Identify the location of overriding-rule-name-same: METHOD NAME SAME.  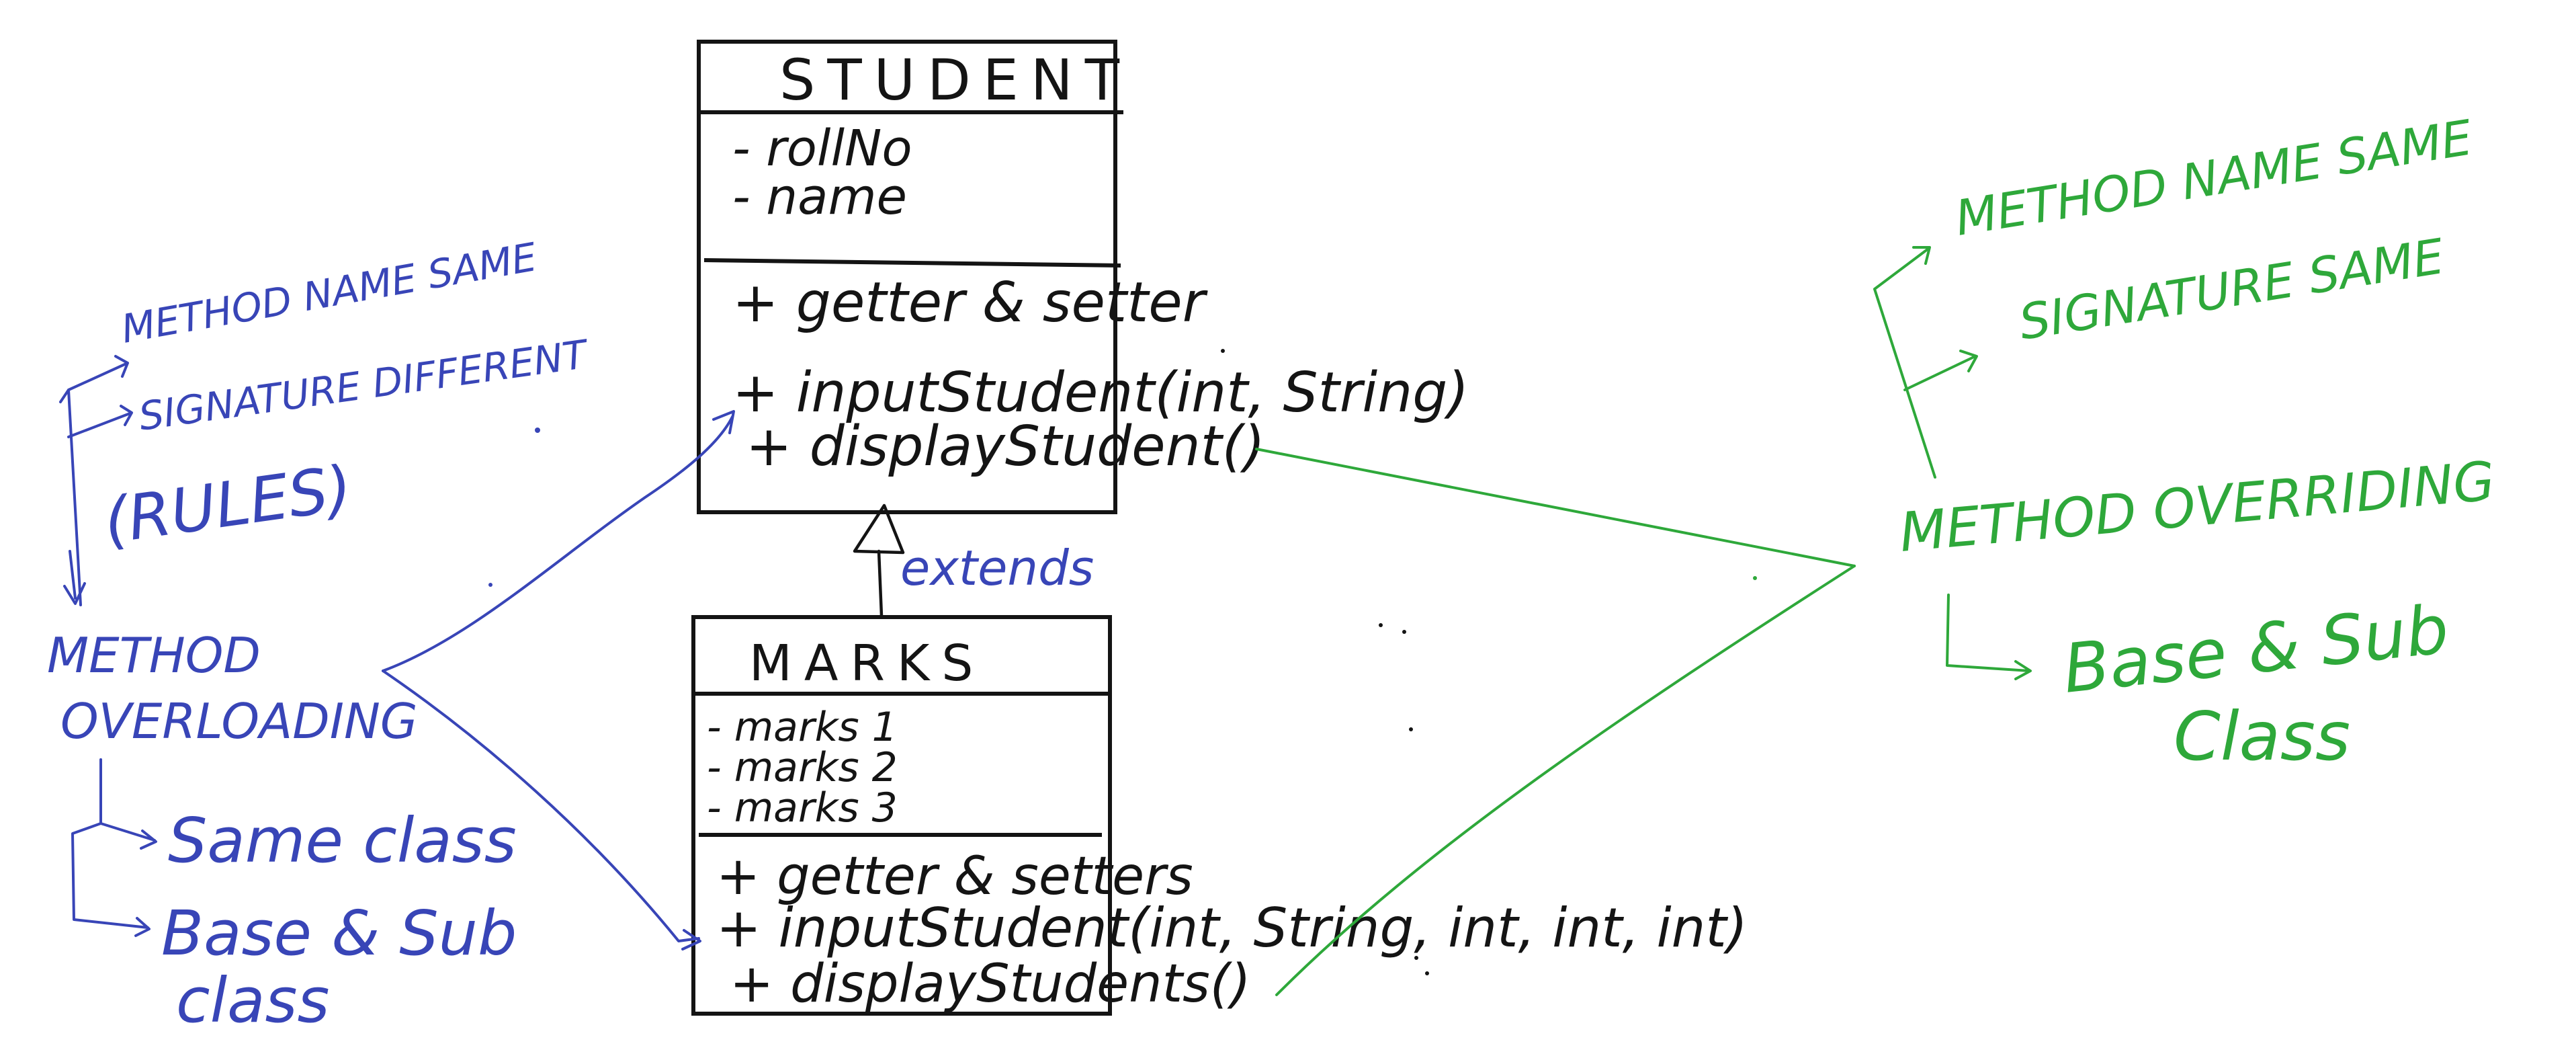
(2214, 178).